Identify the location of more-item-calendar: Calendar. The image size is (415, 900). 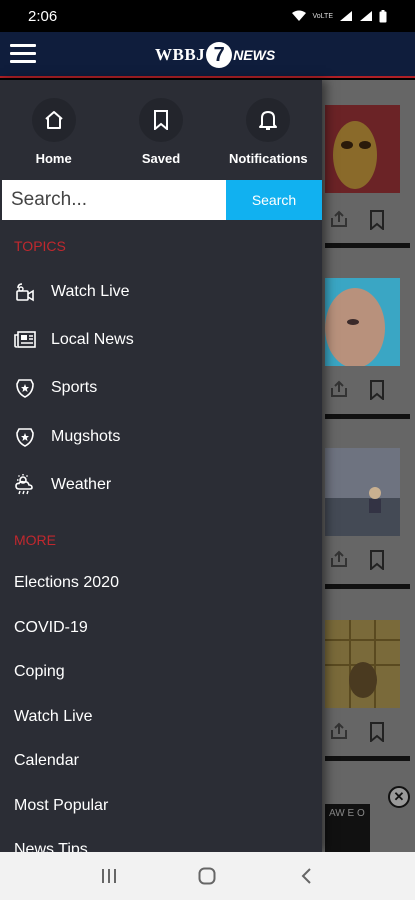
(161, 761).